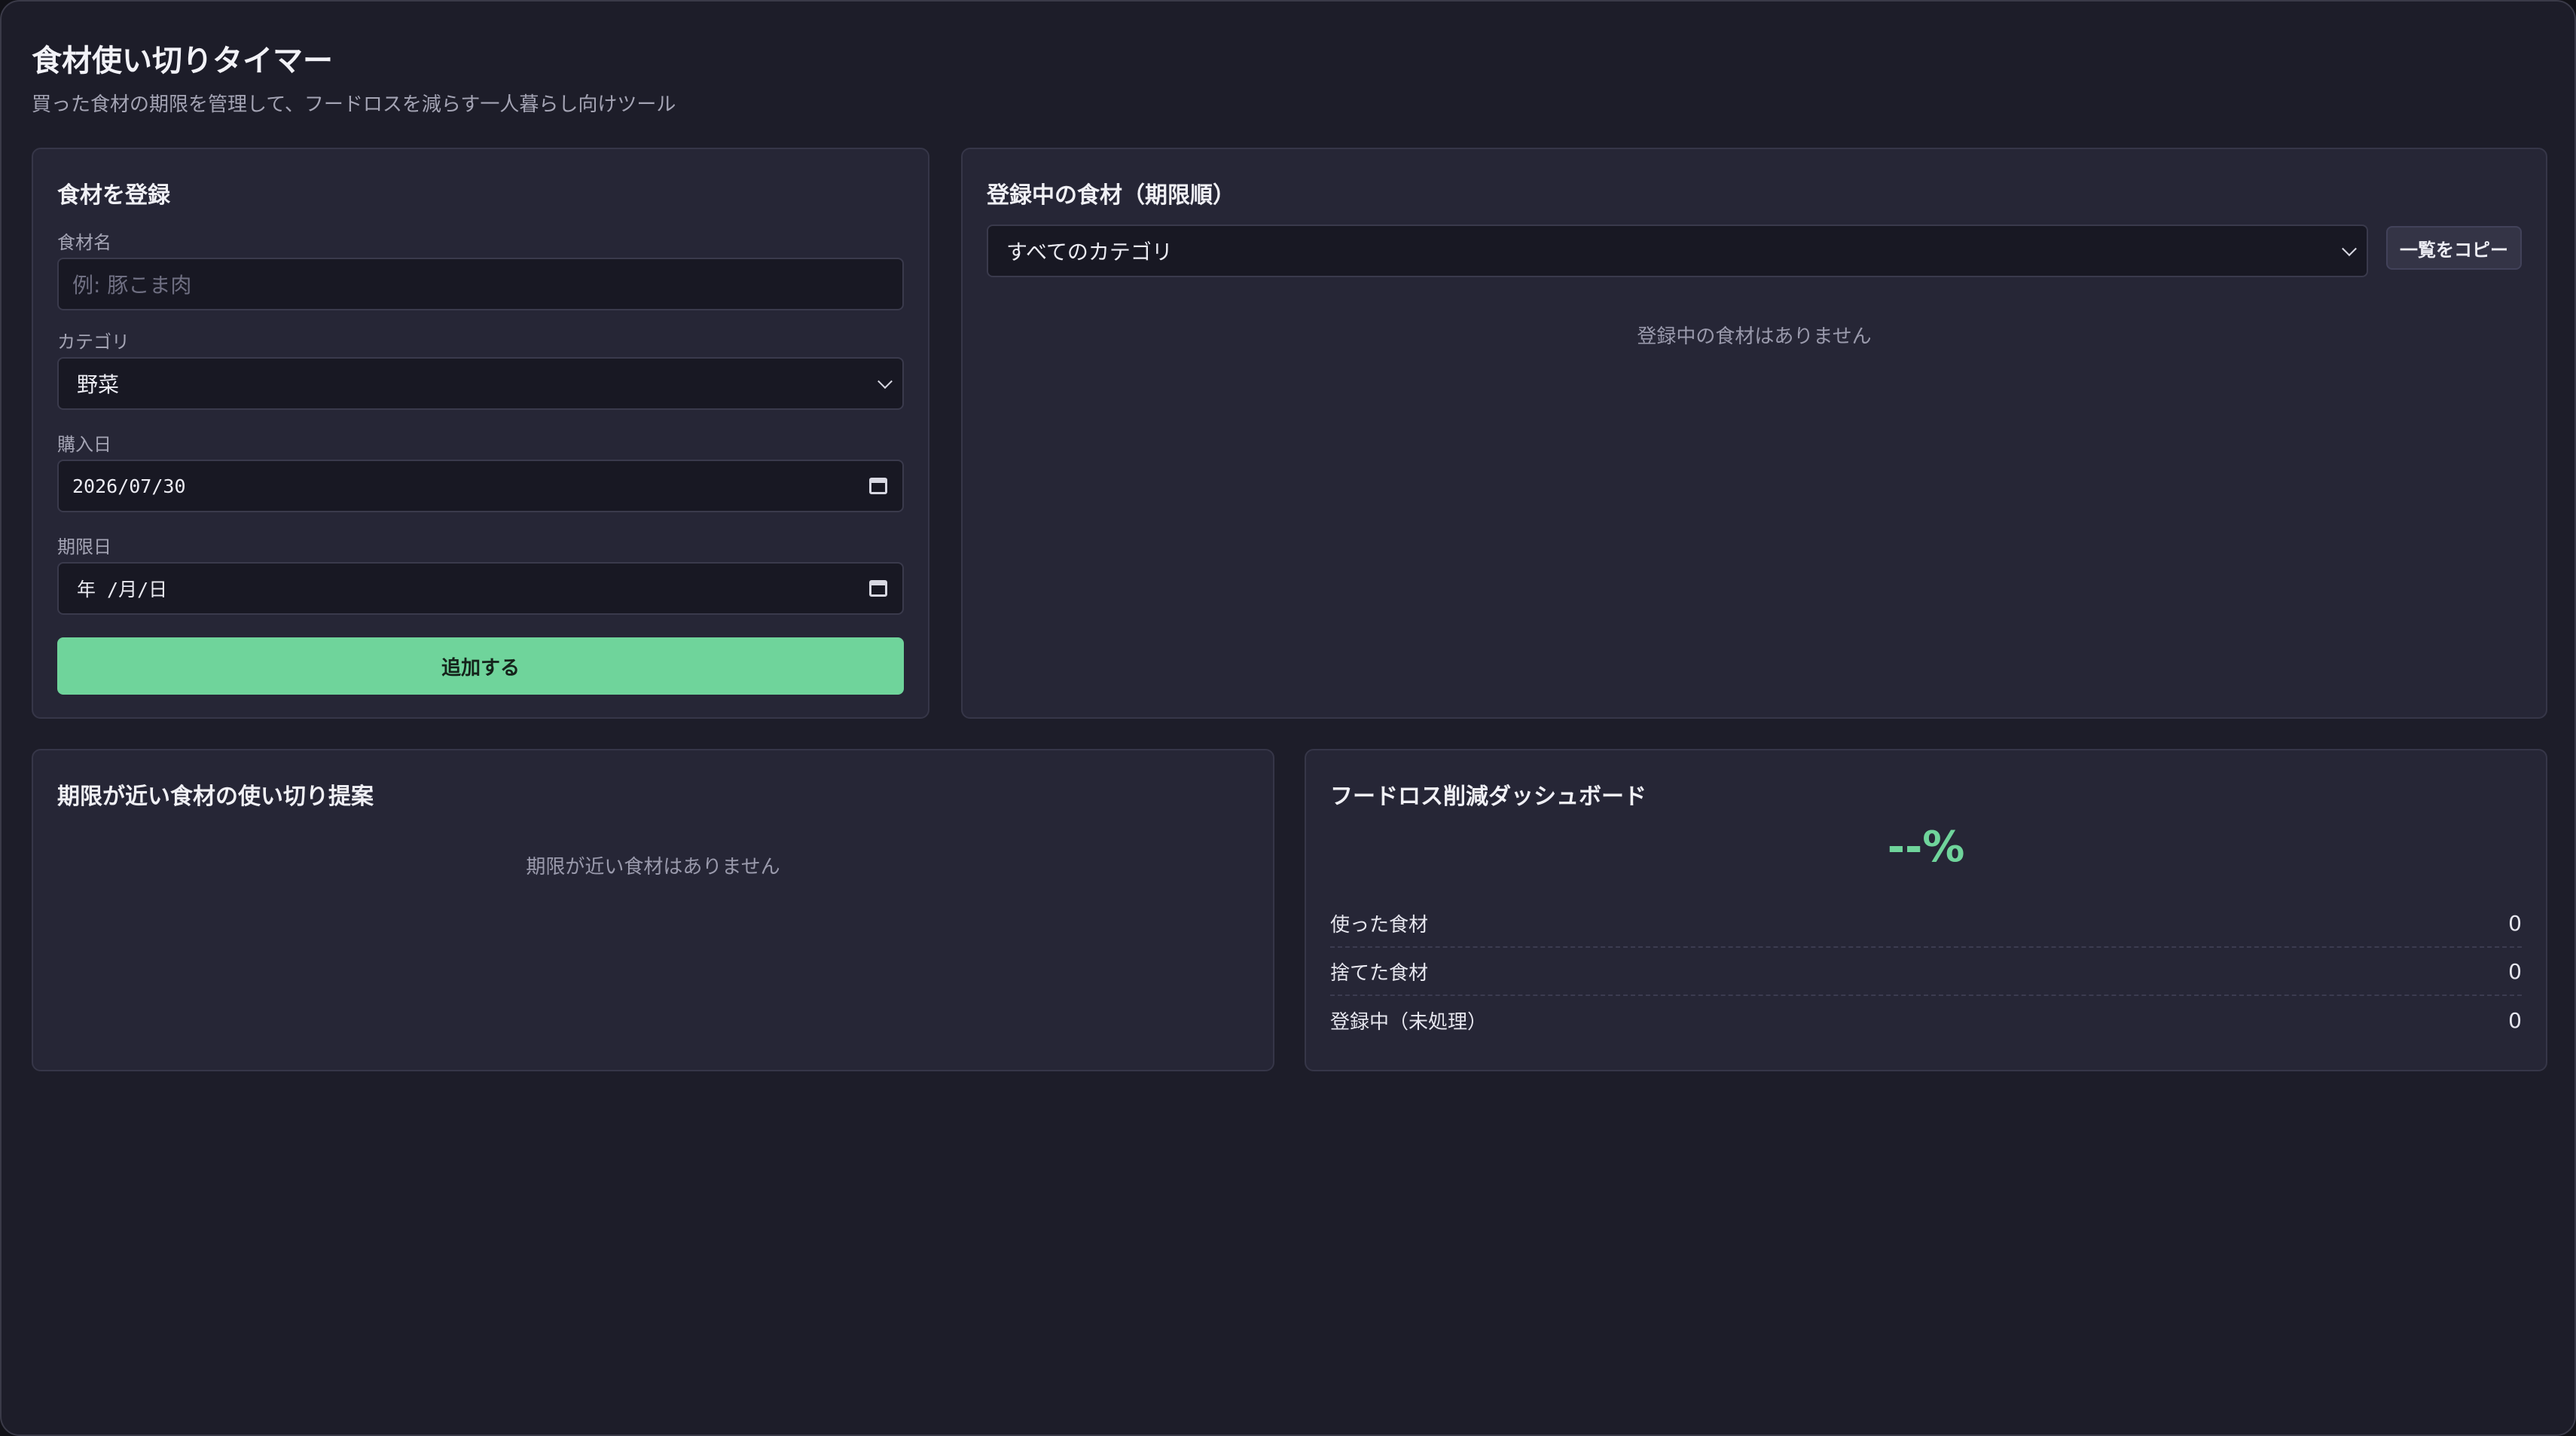 This screenshot has width=2576, height=1436. What do you see at coordinates (354, 104) in the screenshot?
I see `page-subtitle: 買った食材の期限を管理して、フードロスを減らす一人暮らし向けツール` at bounding box center [354, 104].